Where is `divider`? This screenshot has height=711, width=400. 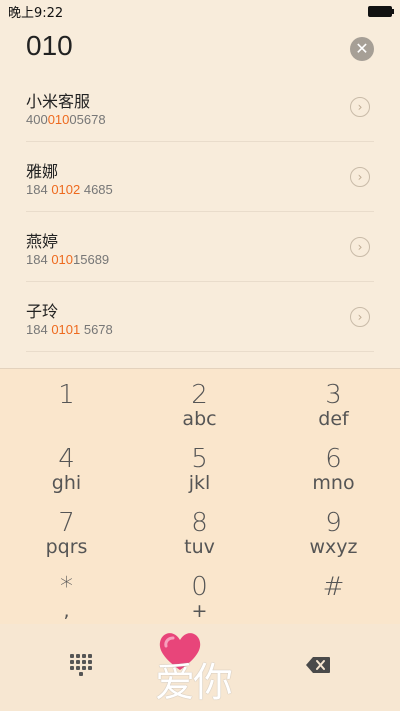 divider is located at coordinates (200, 351).